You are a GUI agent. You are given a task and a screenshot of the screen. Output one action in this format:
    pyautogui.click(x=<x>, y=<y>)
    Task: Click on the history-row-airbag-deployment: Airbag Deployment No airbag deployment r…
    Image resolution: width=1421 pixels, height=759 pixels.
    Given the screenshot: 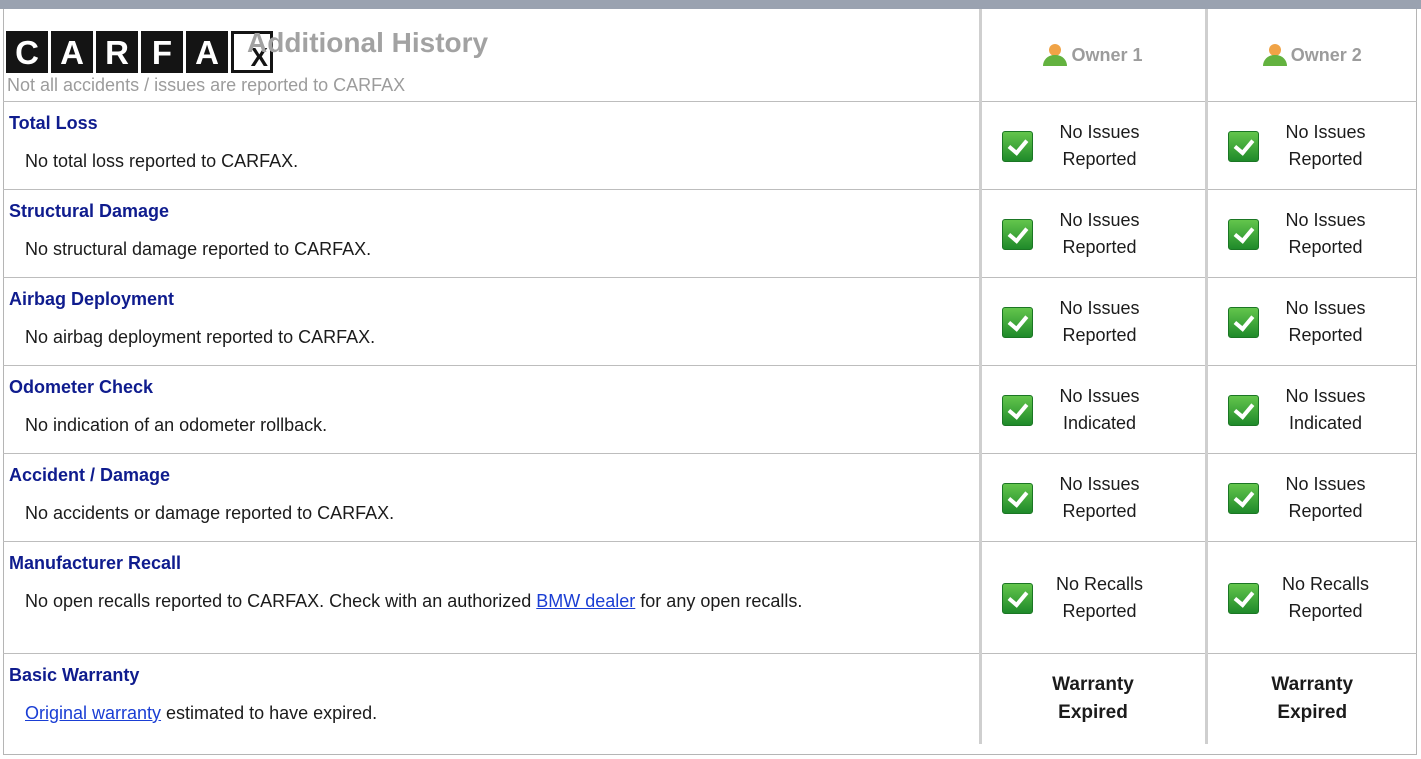 What is the action you would take?
    pyautogui.click(x=710, y=321)
    